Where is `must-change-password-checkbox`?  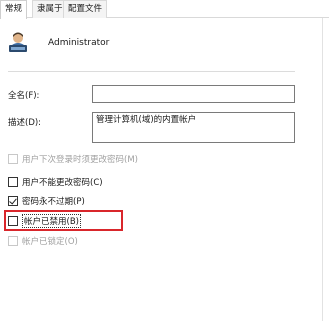
must-change-password-checkbox is located at coordinates (13, 159).